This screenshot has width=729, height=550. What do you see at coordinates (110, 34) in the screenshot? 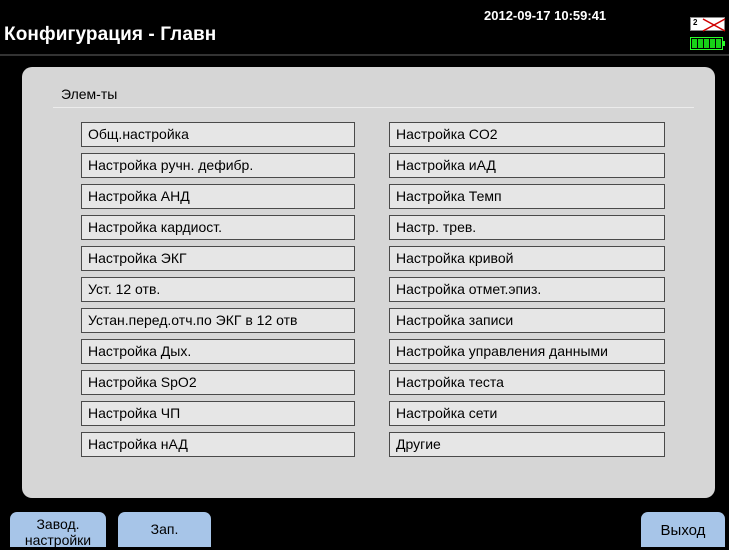
I see `page-title: Конфигурация - Главн` at bounding box center [110, 34].